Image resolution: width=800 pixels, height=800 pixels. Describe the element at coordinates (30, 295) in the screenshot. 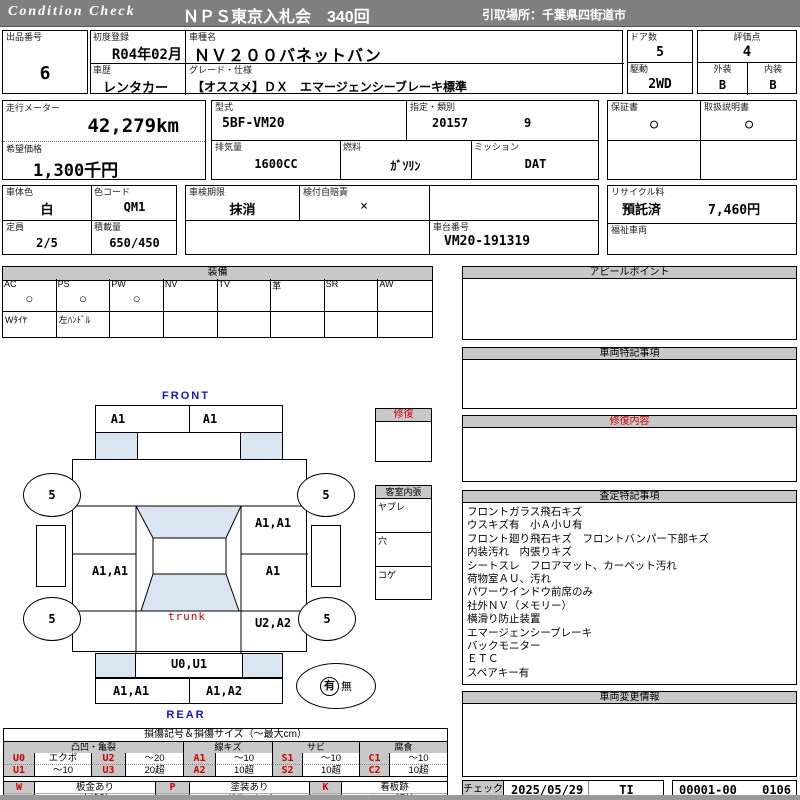

I see `equipment-cell: AC ○` at that location.